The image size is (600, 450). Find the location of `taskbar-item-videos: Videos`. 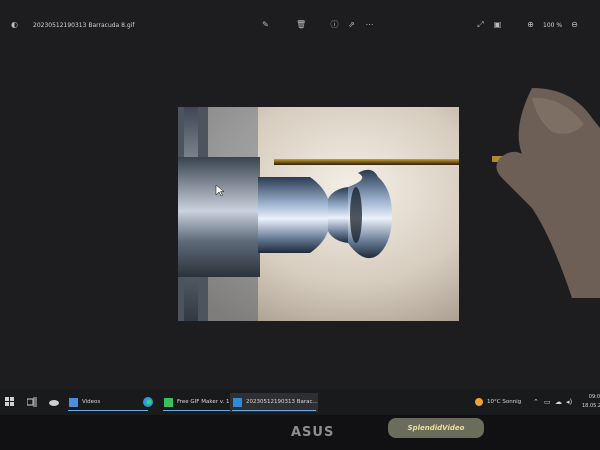

taskbar-item-videos: Videos is located at coordinates (108, 402).